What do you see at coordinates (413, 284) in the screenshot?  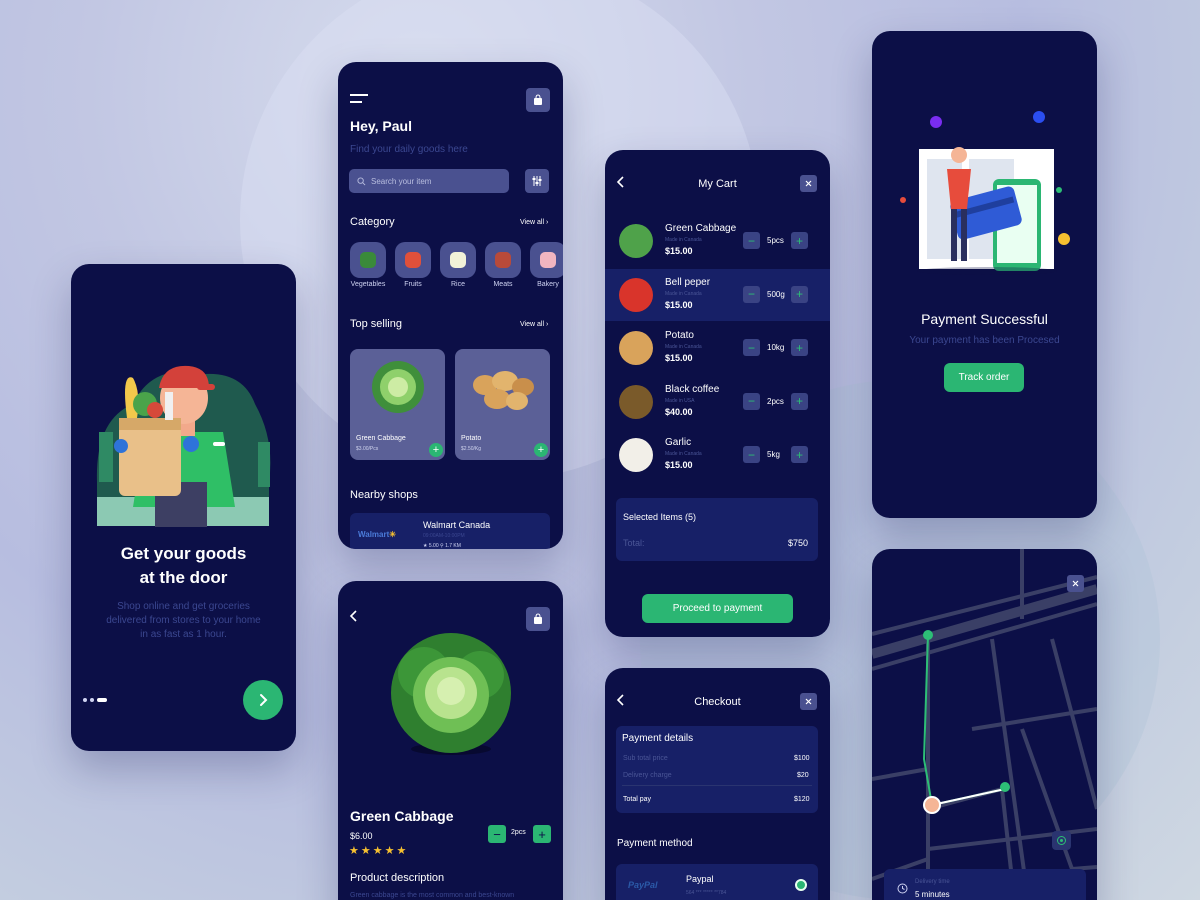 I see `category-label: Fruits` at bounding box center [413, 284].